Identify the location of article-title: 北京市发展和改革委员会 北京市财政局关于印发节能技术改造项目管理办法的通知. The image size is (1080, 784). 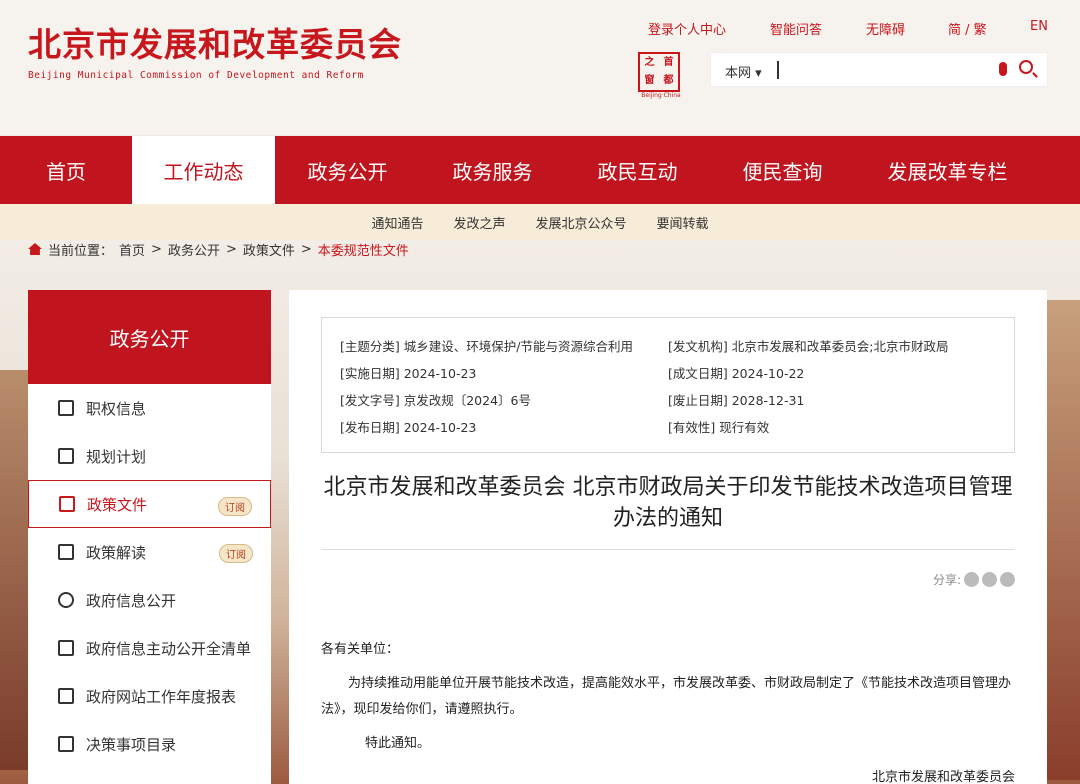
(668, 503).